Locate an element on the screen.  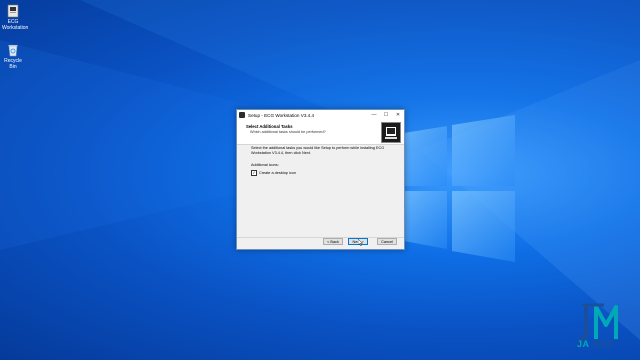
page-title: Select Additional Tasks is located at coordinates (269, 126).